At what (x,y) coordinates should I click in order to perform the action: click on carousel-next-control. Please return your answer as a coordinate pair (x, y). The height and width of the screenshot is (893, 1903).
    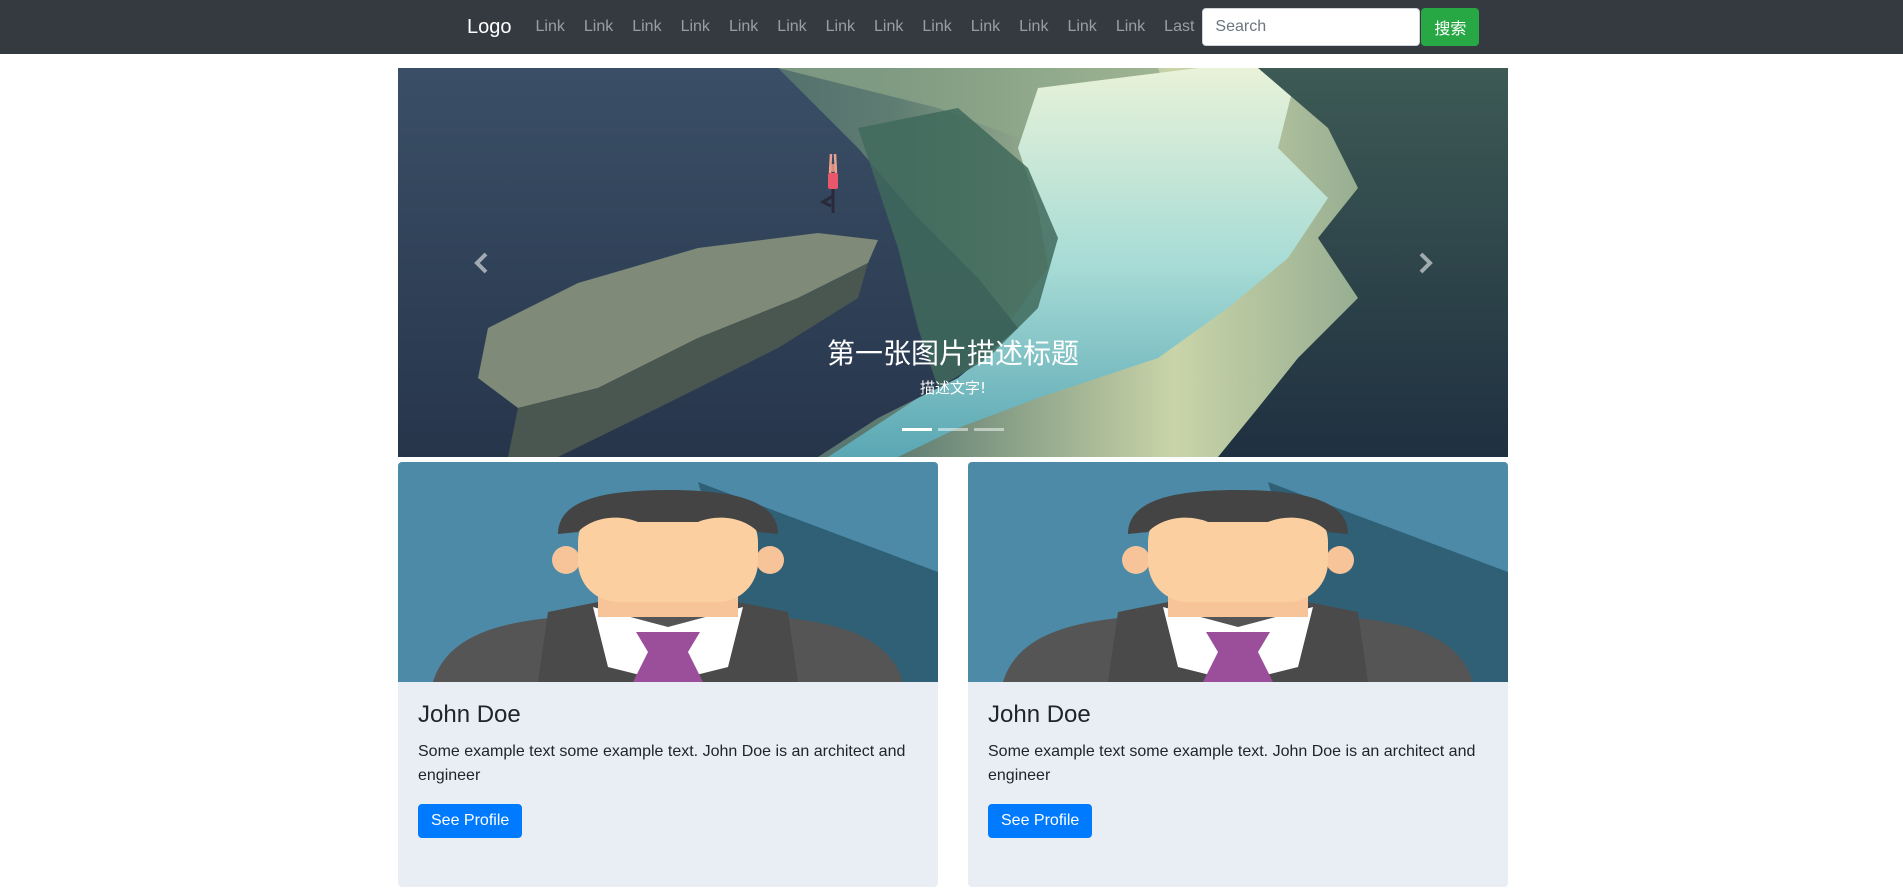
    Looking at the image, I should click on (1424, 262).